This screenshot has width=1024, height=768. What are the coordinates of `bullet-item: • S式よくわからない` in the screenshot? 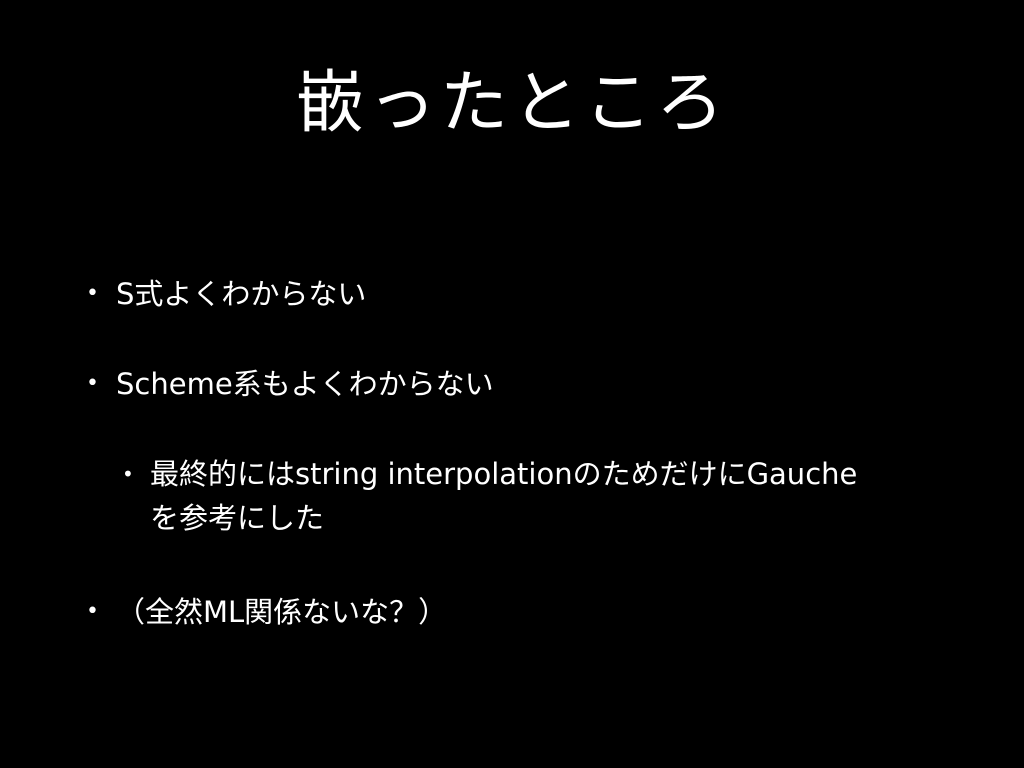 It's located at (226, 294).